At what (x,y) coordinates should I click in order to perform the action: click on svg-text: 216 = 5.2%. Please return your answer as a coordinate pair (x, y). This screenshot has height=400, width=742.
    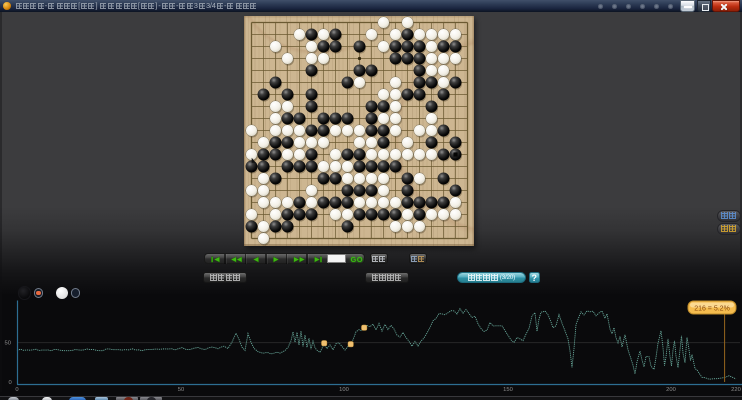
    Looking at the image, I should click on (712, 309).